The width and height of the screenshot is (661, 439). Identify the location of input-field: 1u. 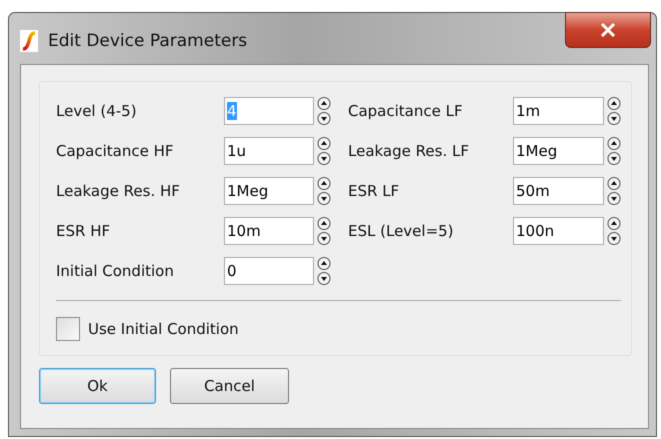
(269, 151).